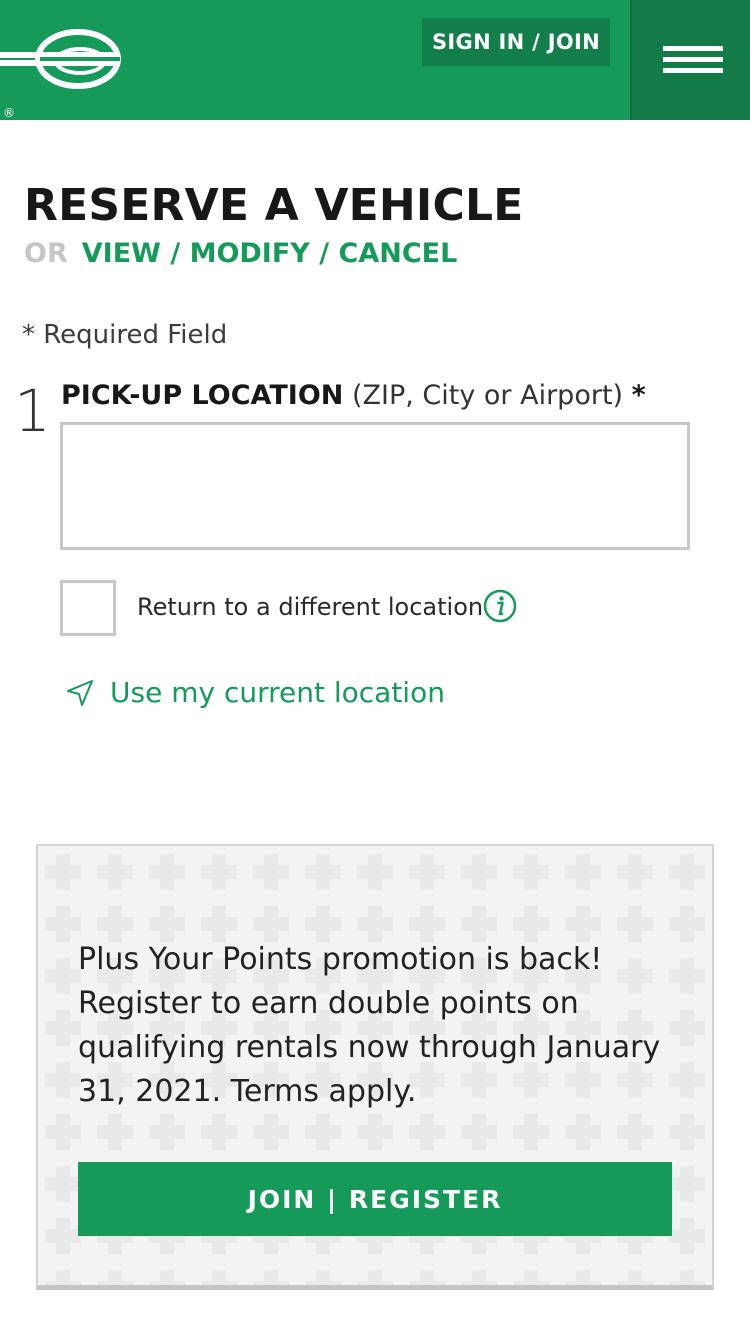  Describe the element at coordinates (638, 395) in the screenshot. I see `required-star: *` at that location.